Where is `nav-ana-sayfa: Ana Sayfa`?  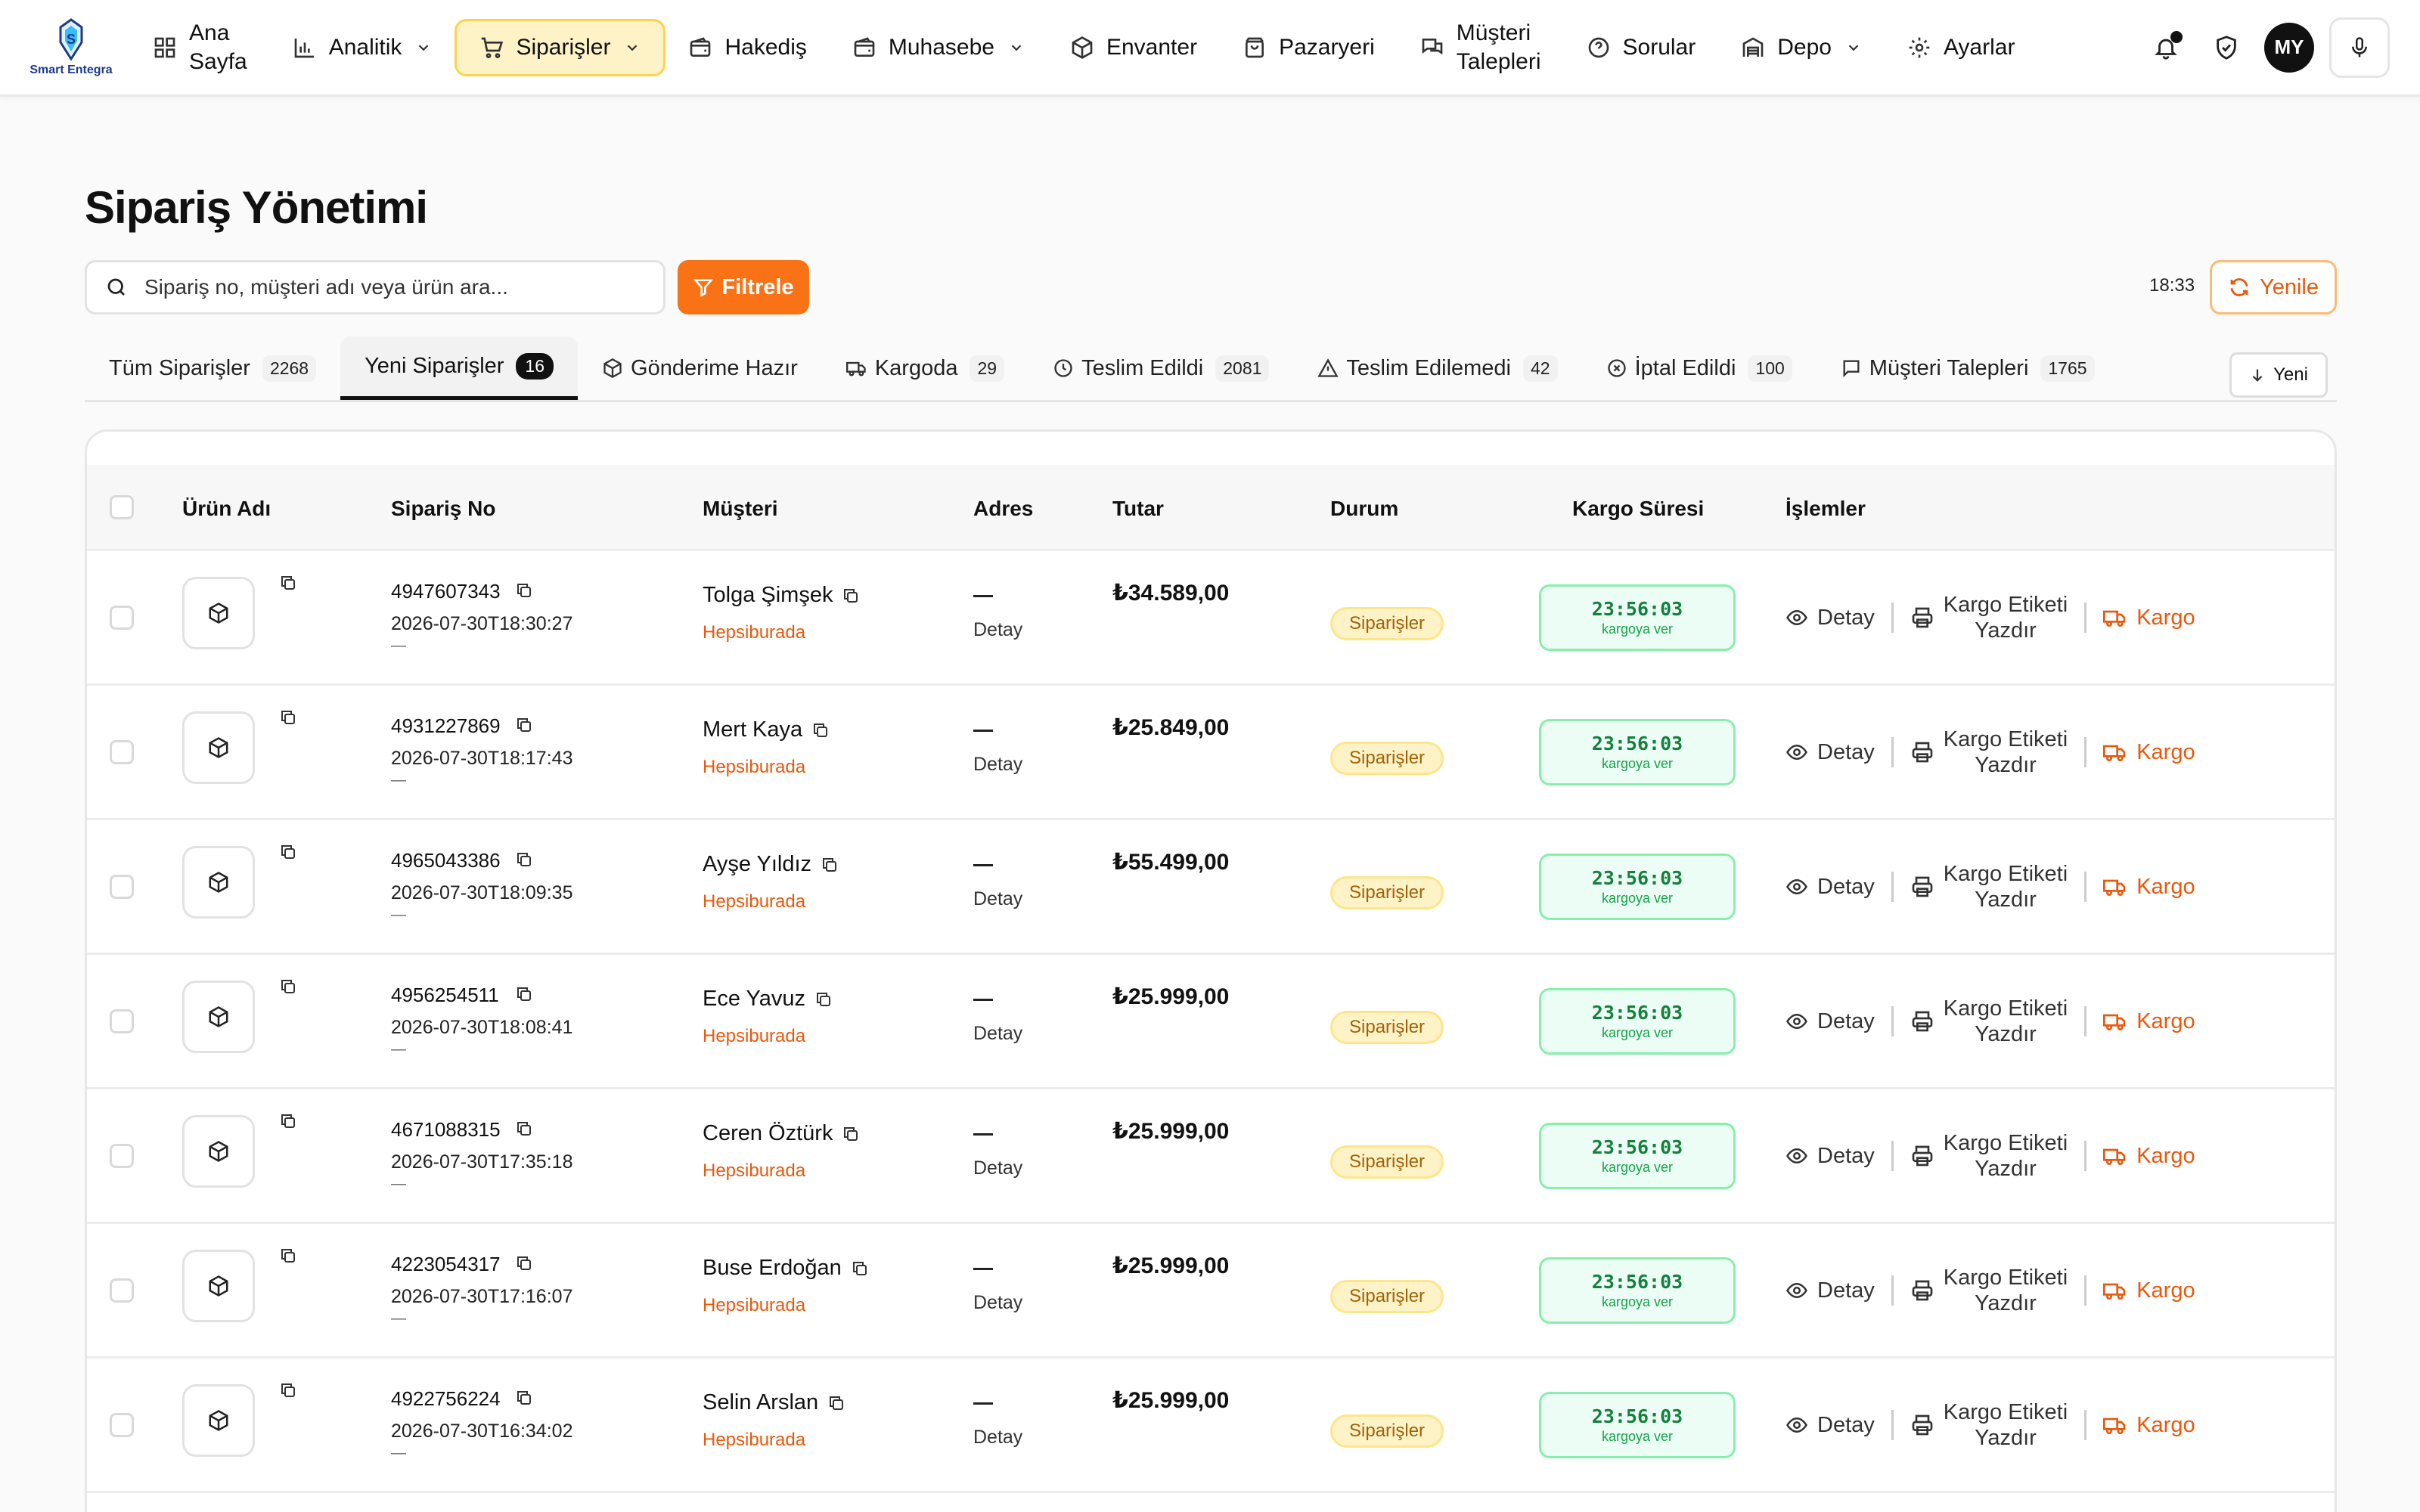 nav-ana-sayfa: Ana Sayfa is located at coordinates (200, 48).